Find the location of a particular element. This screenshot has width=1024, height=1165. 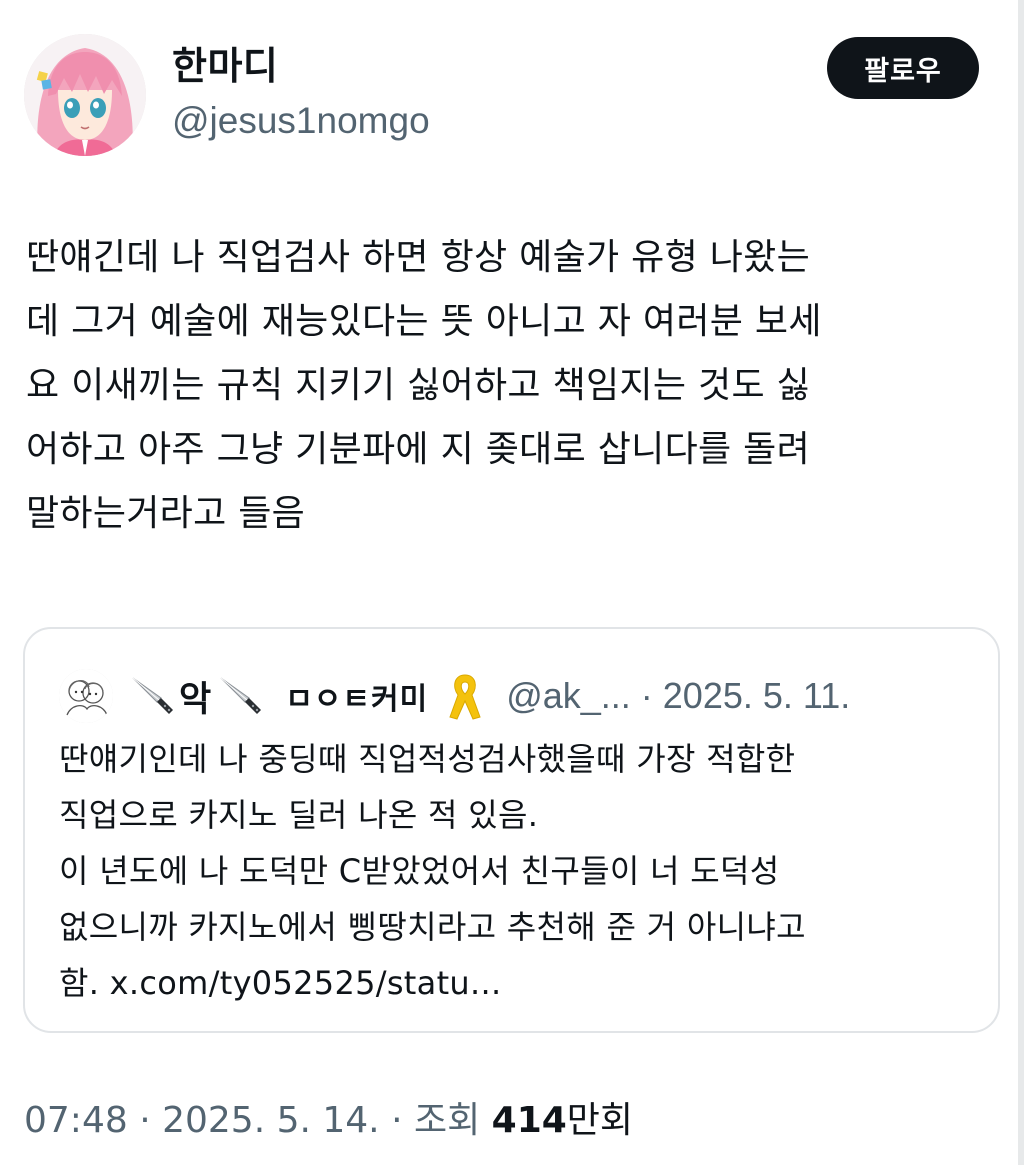

quoted-tweet-header: 악 ㅁㅇㅌ커미 @ak_... · 2025. 5. 11. is located at coordinates (454, 696).